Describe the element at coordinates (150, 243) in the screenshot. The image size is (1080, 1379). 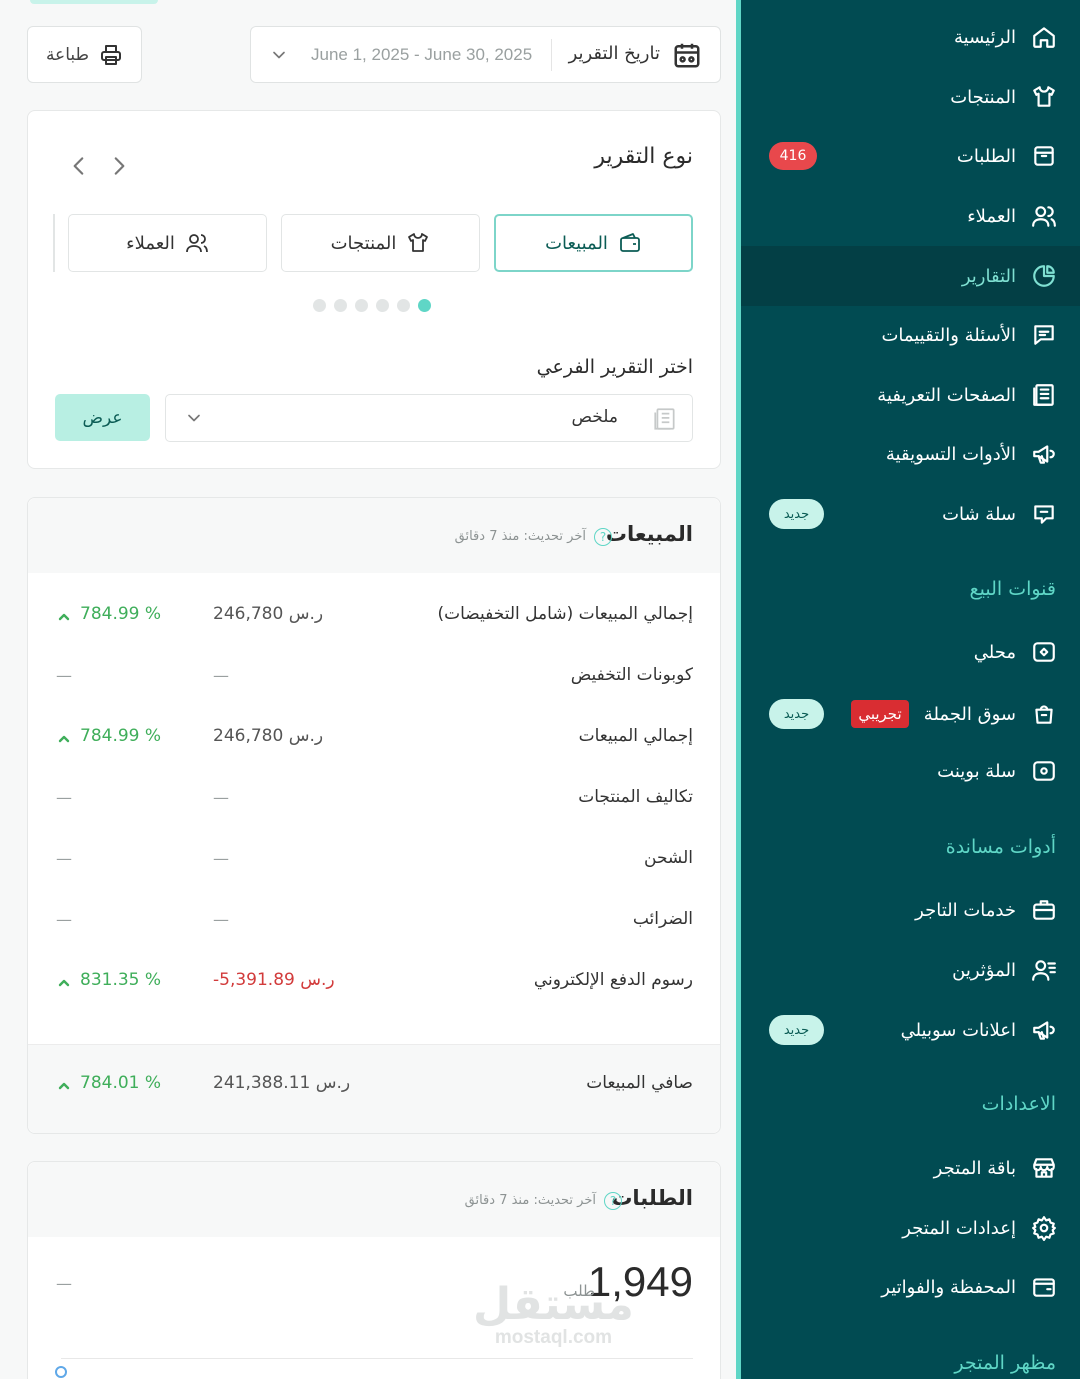
I see `tab-label: العملاء` at that location.